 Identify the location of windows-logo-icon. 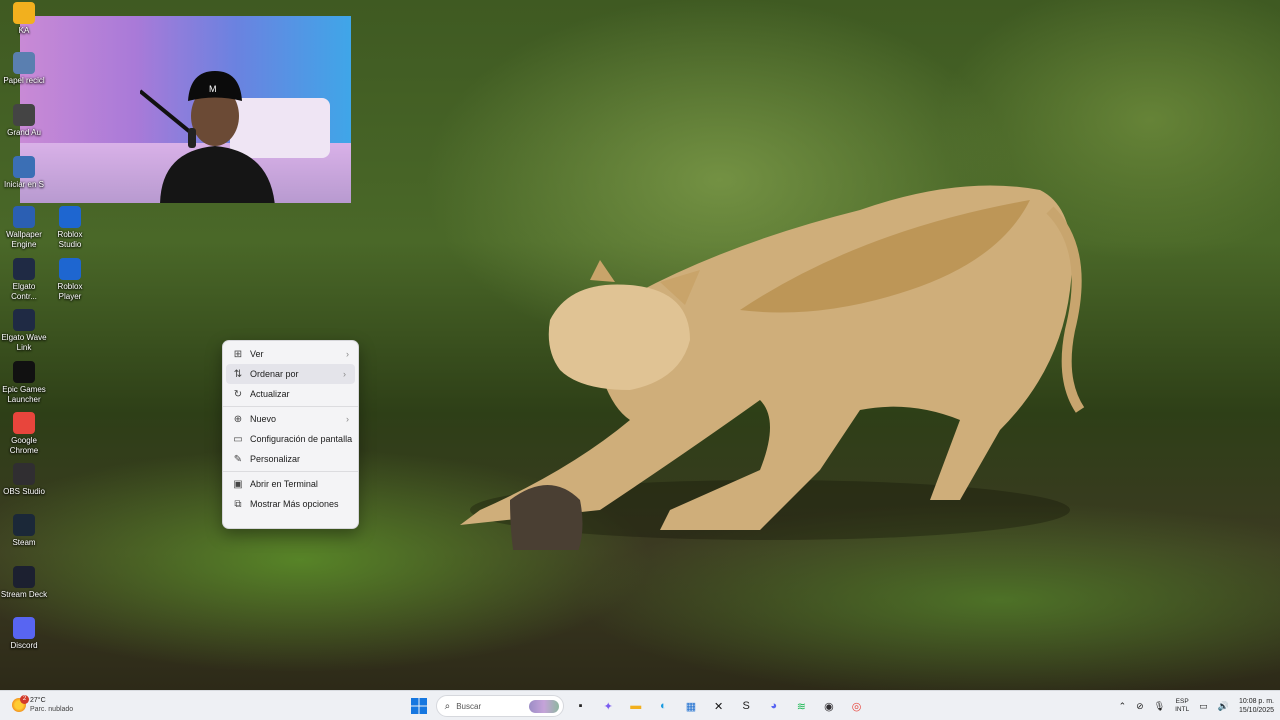
(419, 706).